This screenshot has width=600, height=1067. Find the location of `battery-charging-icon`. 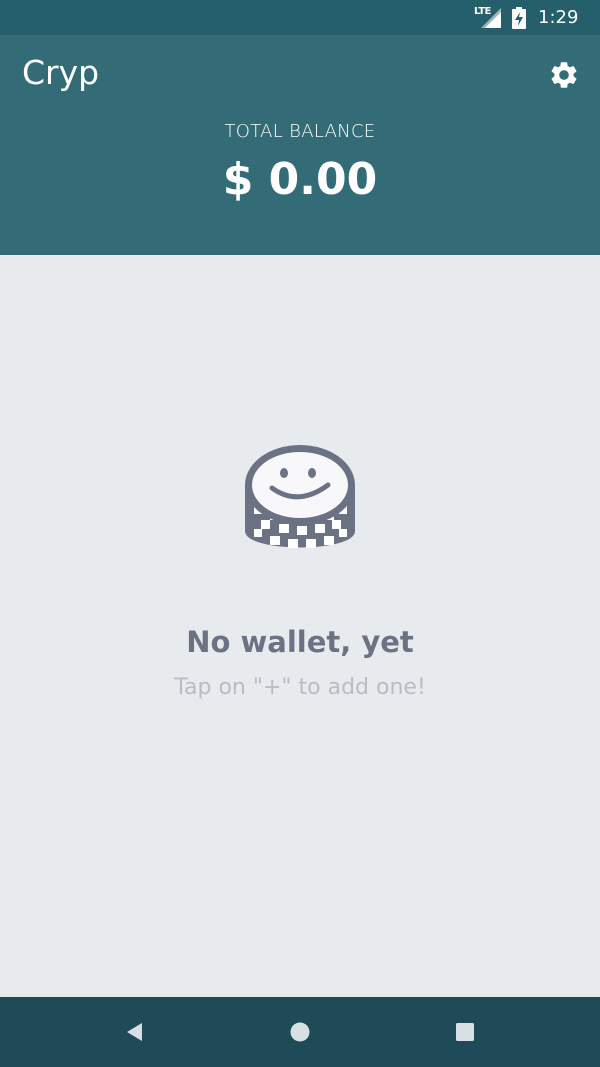

battery-charging-icon is located at coordinates (519, 18).